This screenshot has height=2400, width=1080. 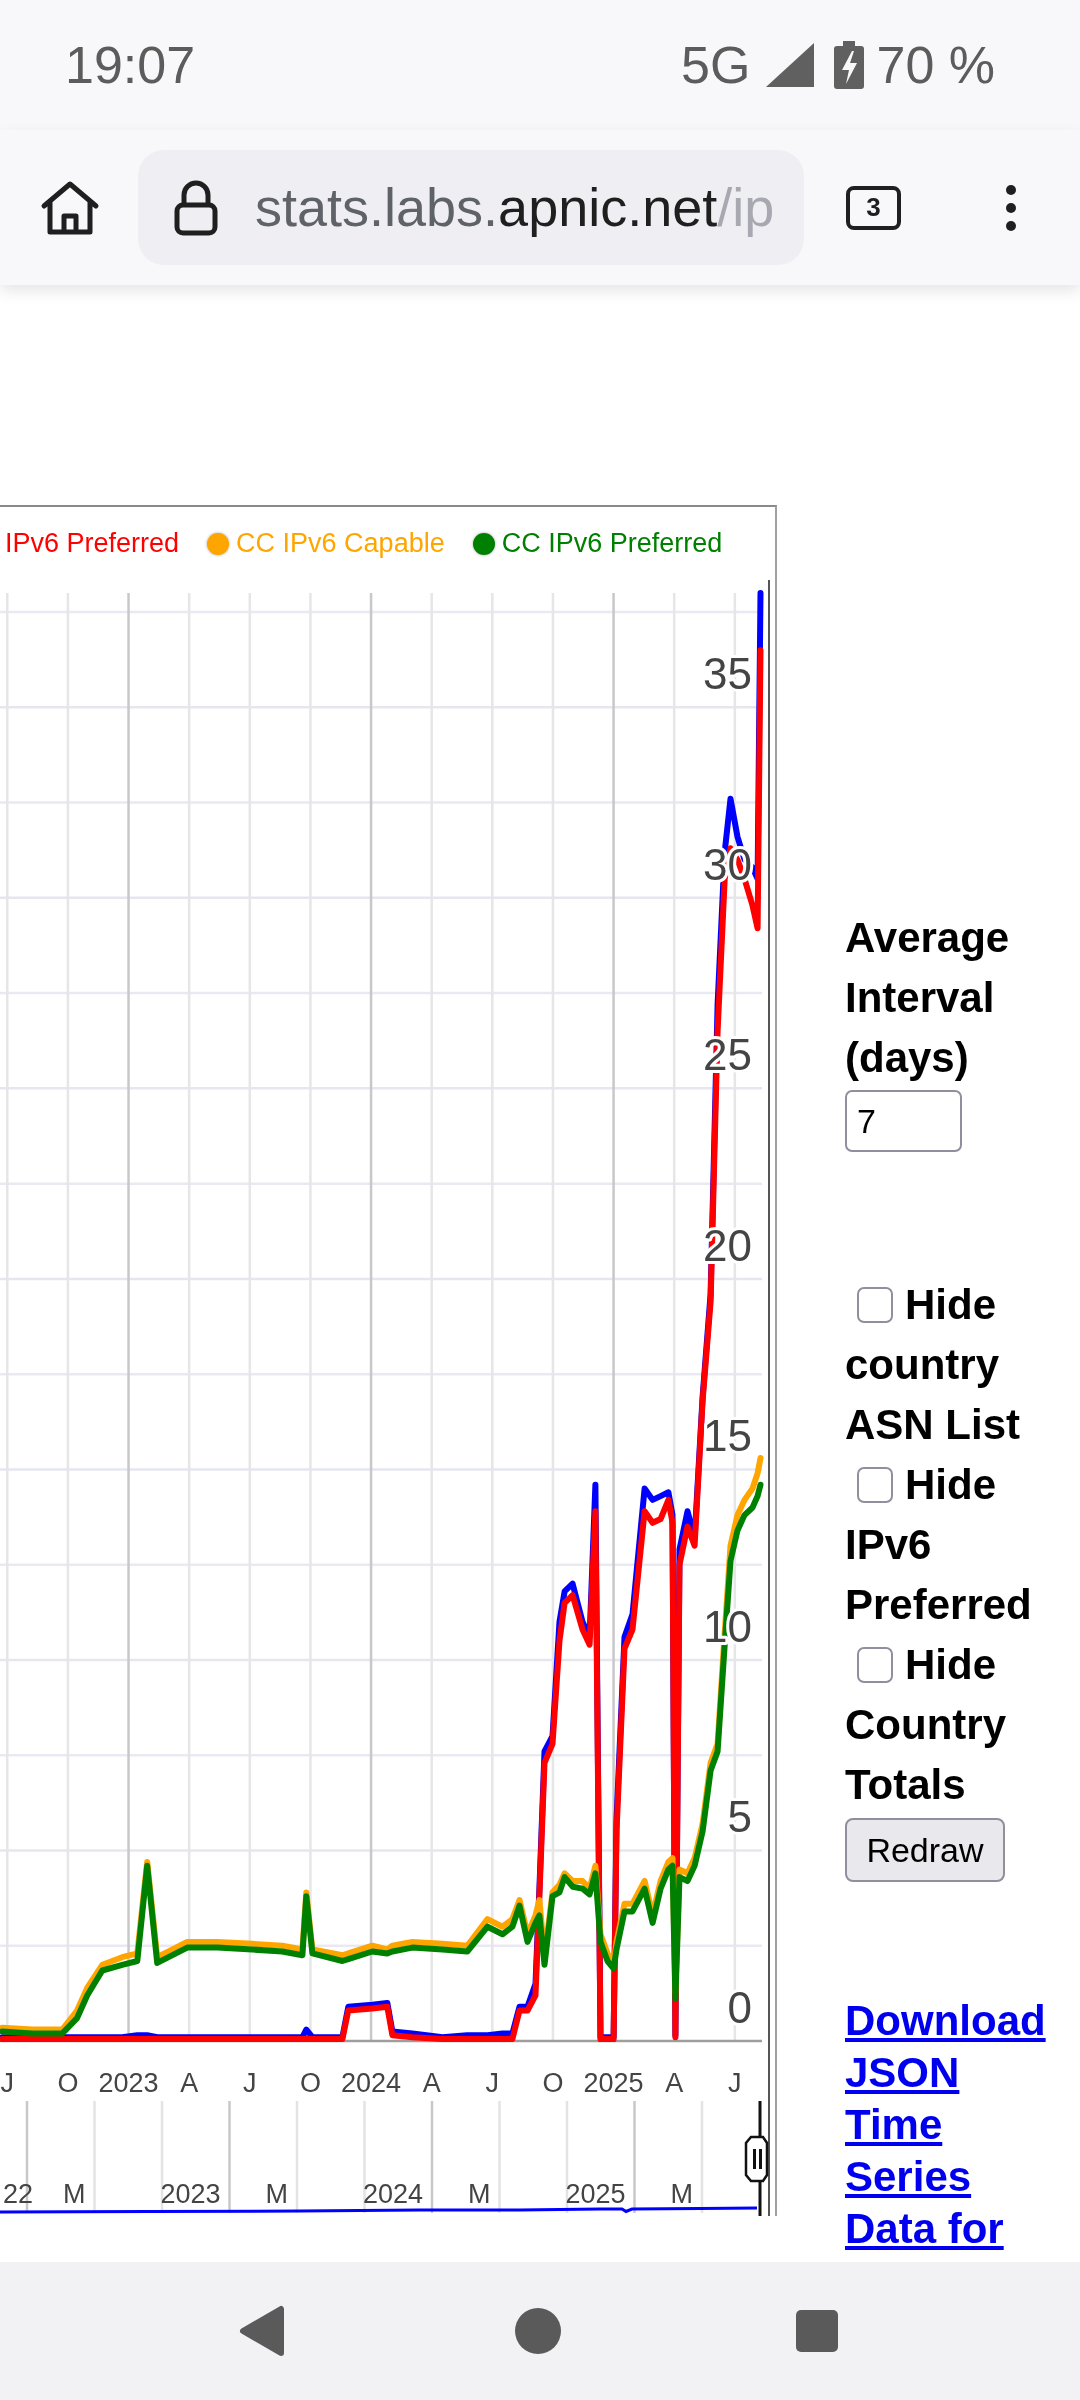 What do you see at coordinates (727, 1436) in the screenshot?
I see `y-axis-label: 15` at bounding box center [727, 1436].